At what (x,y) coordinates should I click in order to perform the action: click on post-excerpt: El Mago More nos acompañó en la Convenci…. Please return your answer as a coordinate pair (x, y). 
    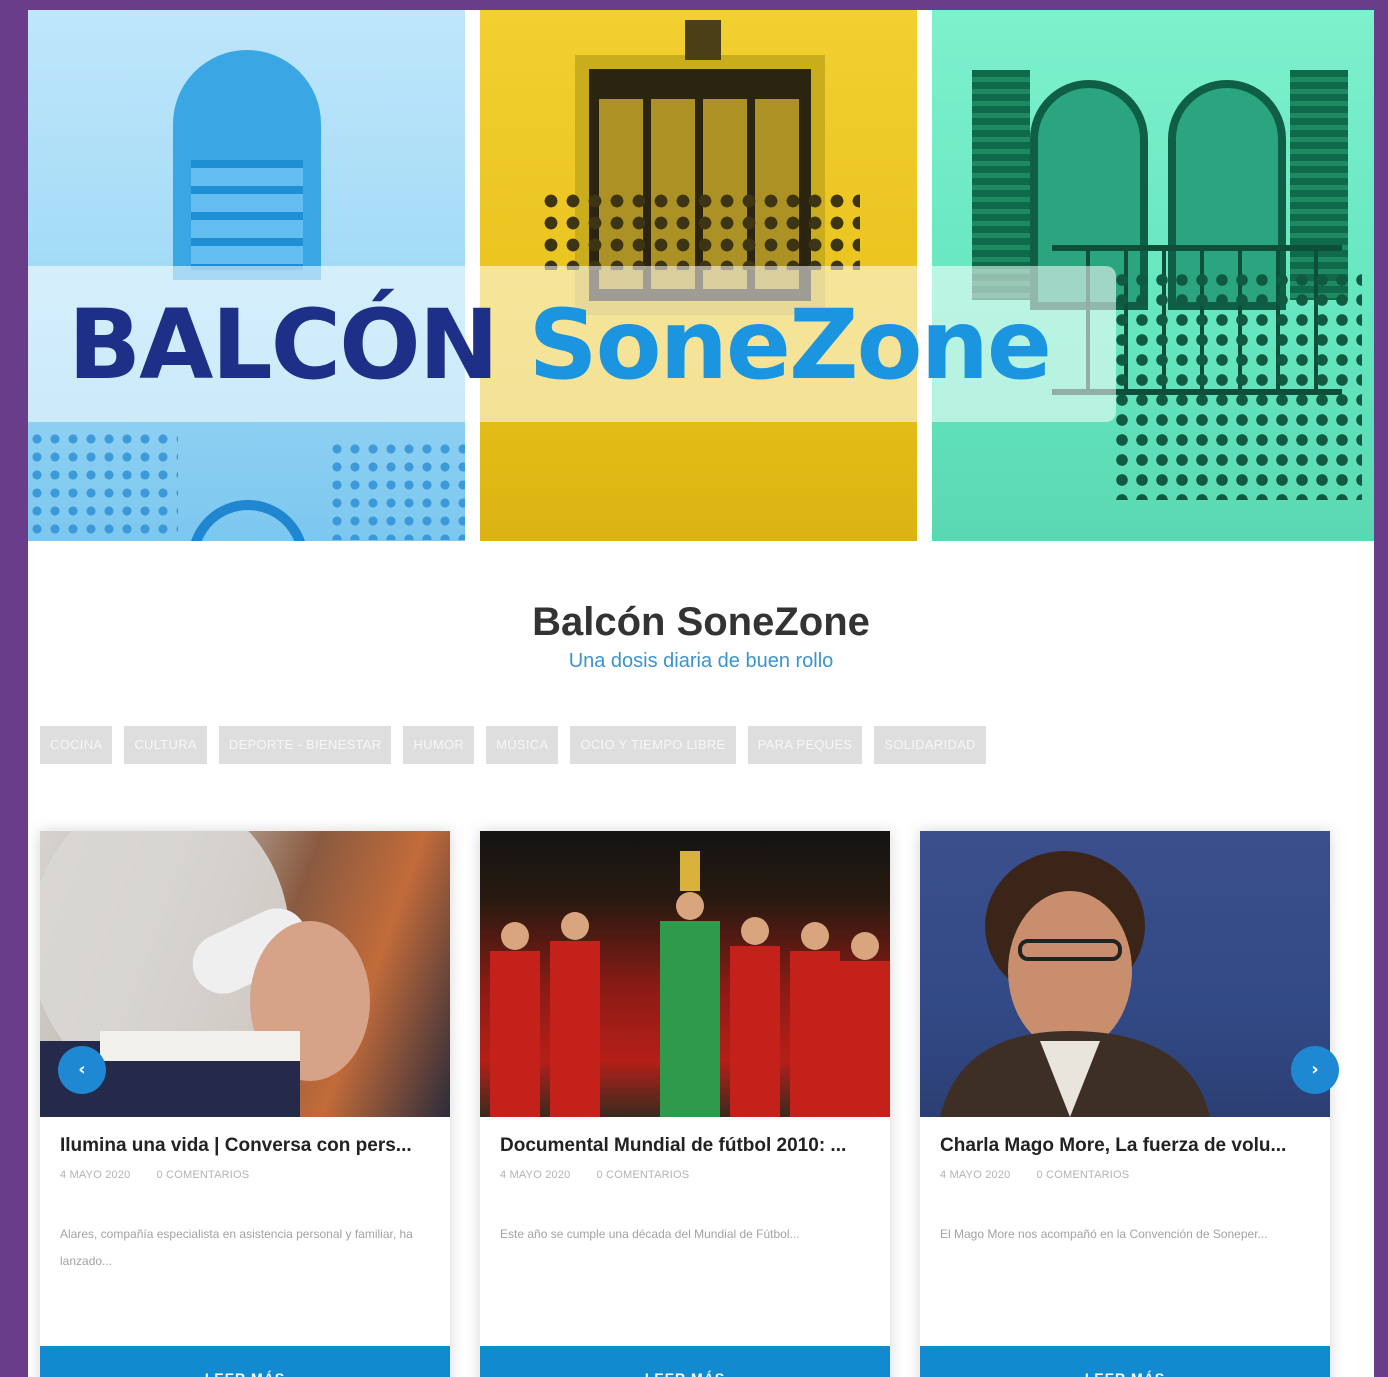
    Looking at the image, I should click on (1104, 1234).